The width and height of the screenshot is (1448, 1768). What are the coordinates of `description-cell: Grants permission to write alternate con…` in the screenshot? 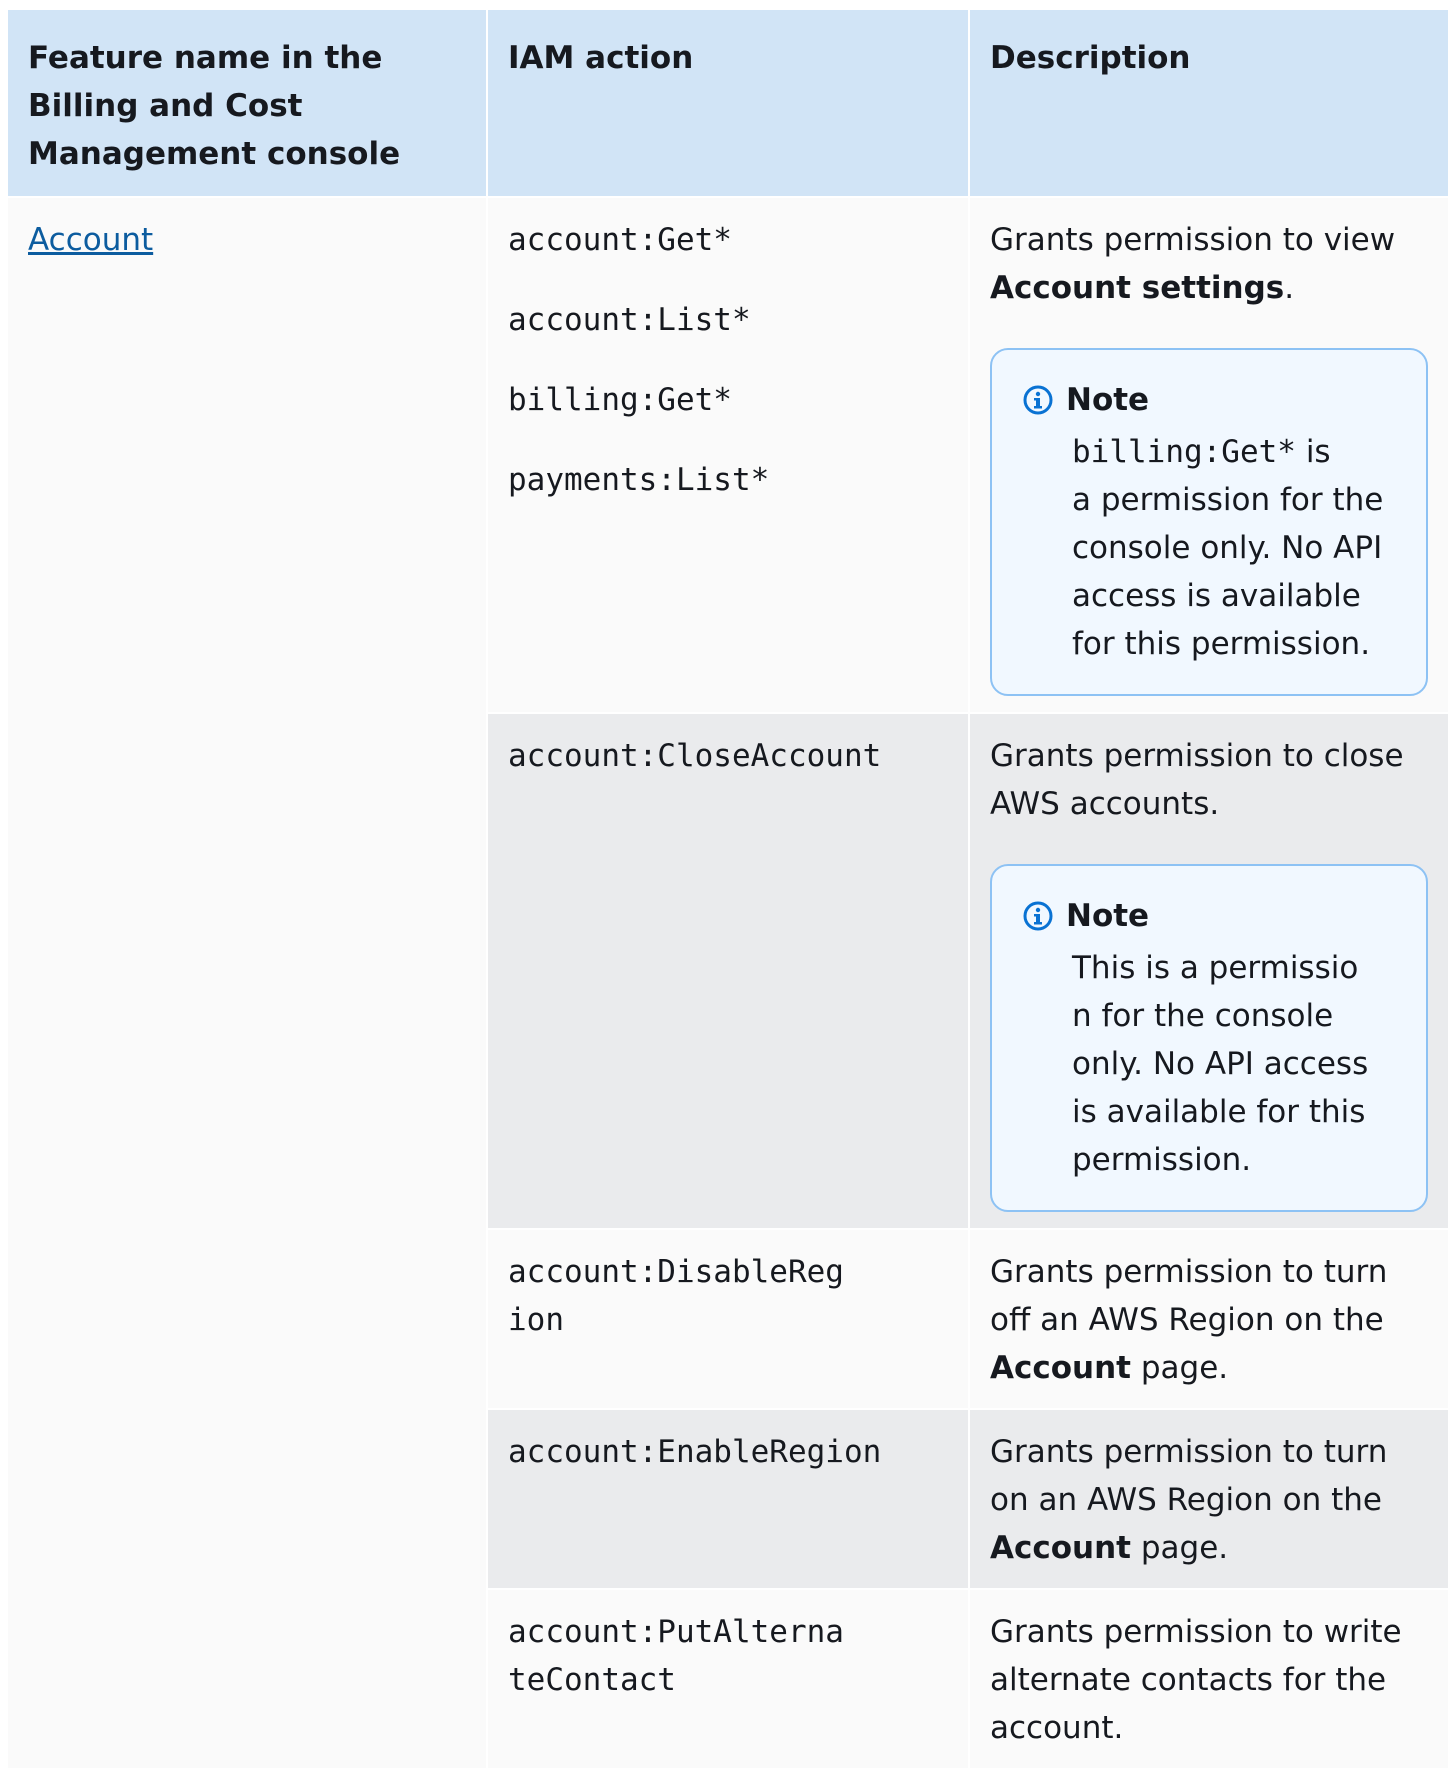 It's located at (1209, 1679).